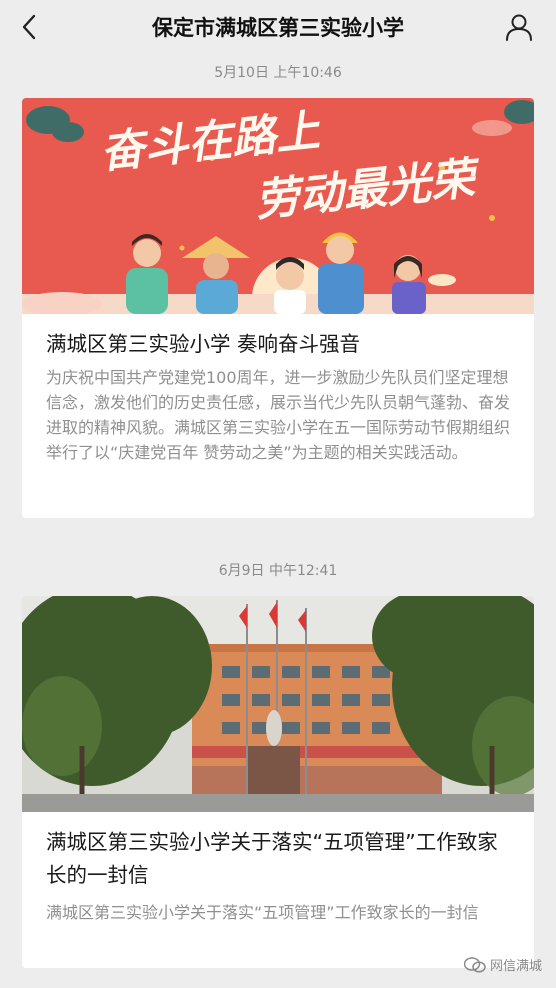 Image resolution: width=556 pixels, height=988 pixels. I want to click on article-title: 满城区第三实验小学关于落实“五项管理”工作致家长的一封信, so click(272, 858).